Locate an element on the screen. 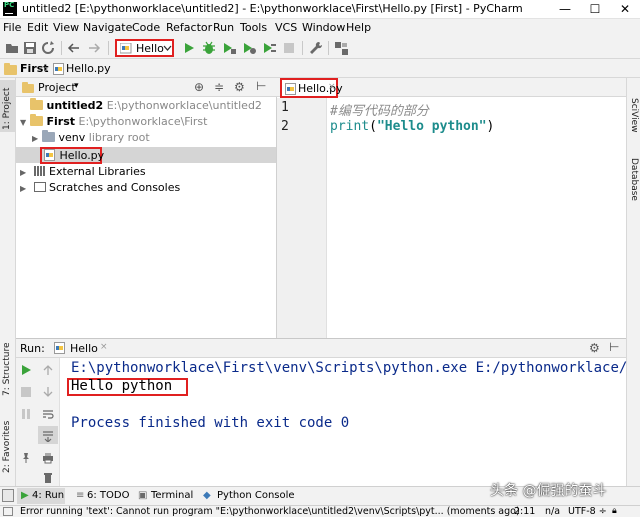  rerun-icon is located at coordinates (26, 370).